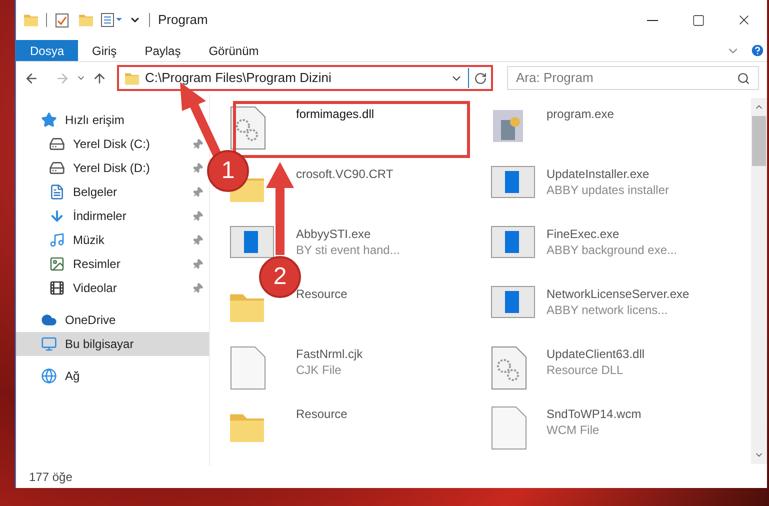  Describe the element at coordinates (50, 477) in the screenshot. I see `item-count: 177 öğe` at that location.